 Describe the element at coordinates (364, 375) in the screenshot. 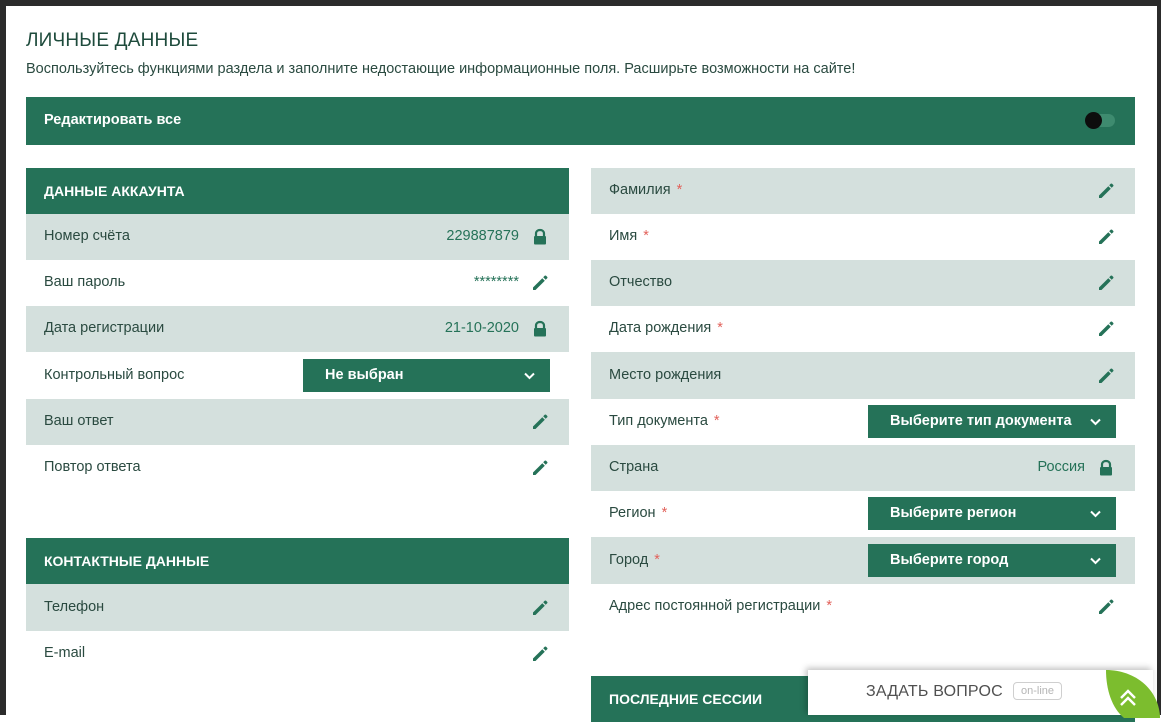

I see `security-question-selected: Не выбран` at that location.